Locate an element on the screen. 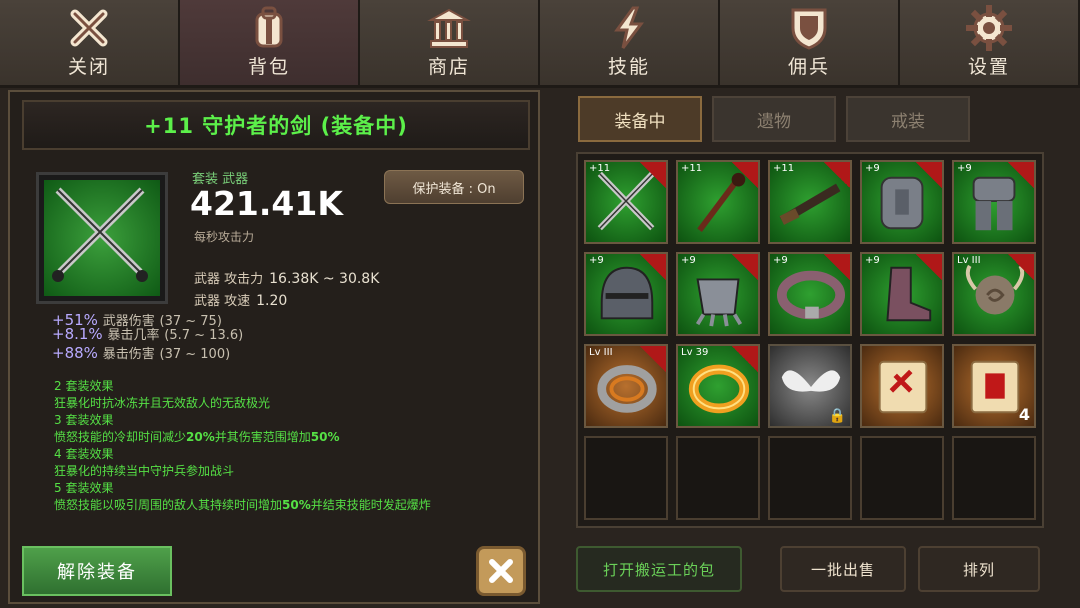  inventory-slot: Lv 39 is located at coordinates (718, 386).